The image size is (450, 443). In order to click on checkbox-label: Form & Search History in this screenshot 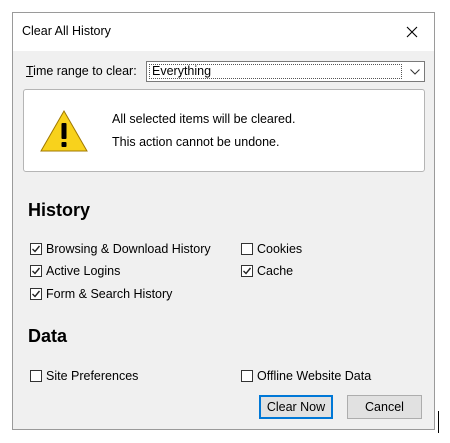, I will do `click(109, 294)`.